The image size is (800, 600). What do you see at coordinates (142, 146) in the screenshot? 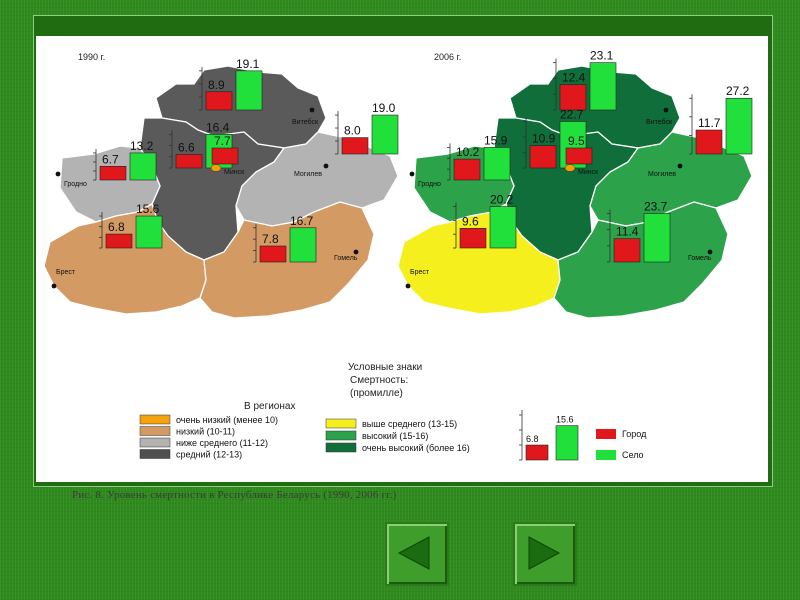
I see `value-selo-grodno: 13.2` at bounding box center [142, 146].